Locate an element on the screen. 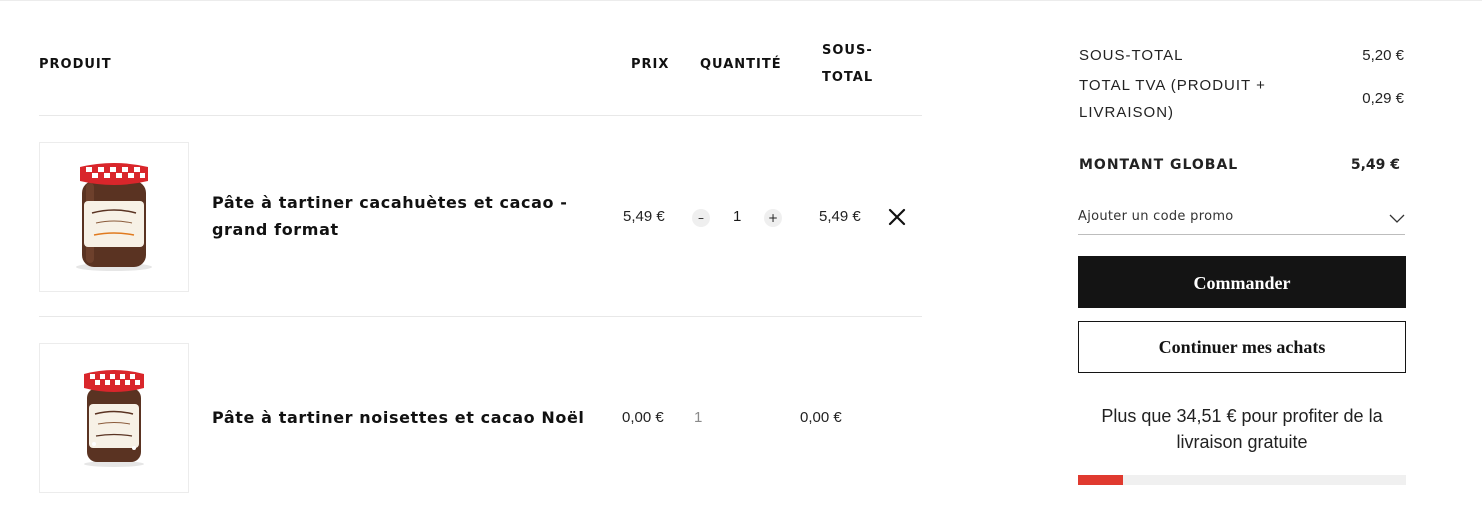 This screenshot has height=517, width=1482. promo-code-toggle: Ajouter un code promo is located at coordinates (1241, 220).